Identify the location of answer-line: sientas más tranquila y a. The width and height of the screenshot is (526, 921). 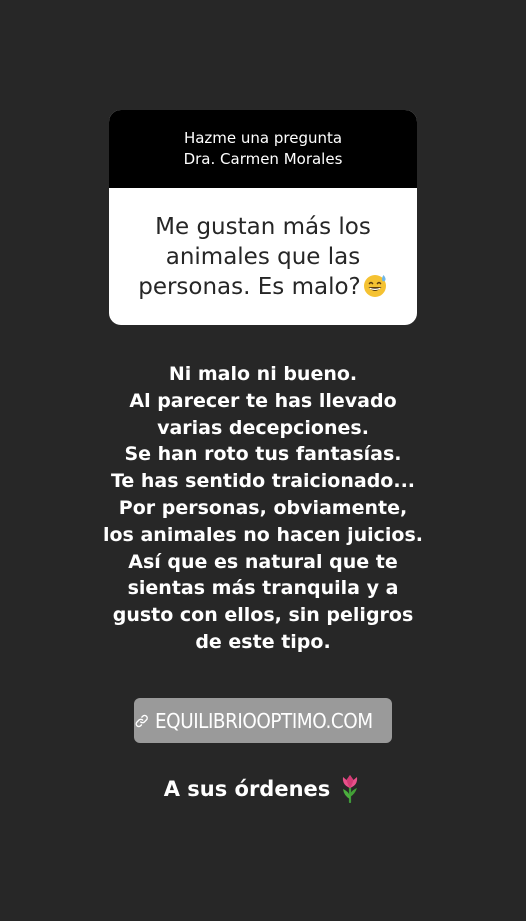
(263, 588).